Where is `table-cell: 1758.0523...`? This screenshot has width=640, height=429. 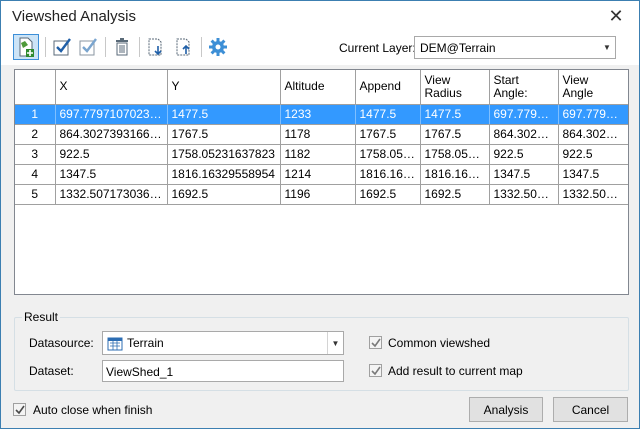
table-cell: 1758.0523... is located at coordinates (455, 154).